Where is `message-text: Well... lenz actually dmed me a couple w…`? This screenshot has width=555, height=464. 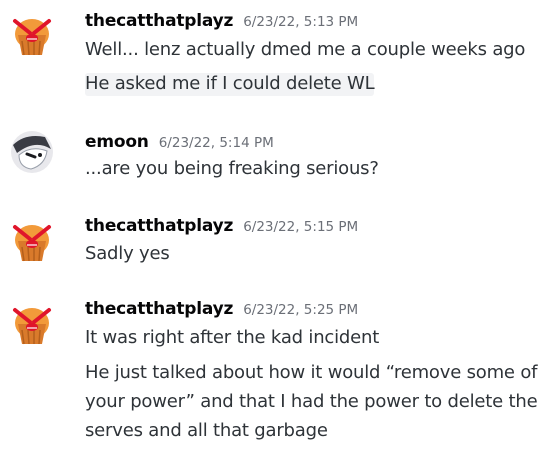 message-text: Well... lenz actually dmed me a couple w… is located at coordinates (305, 49).